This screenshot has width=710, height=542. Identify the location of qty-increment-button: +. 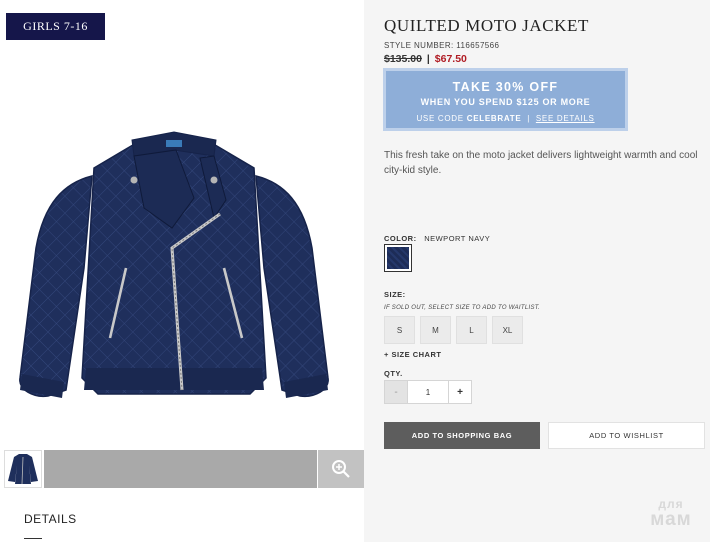
(460, 392).